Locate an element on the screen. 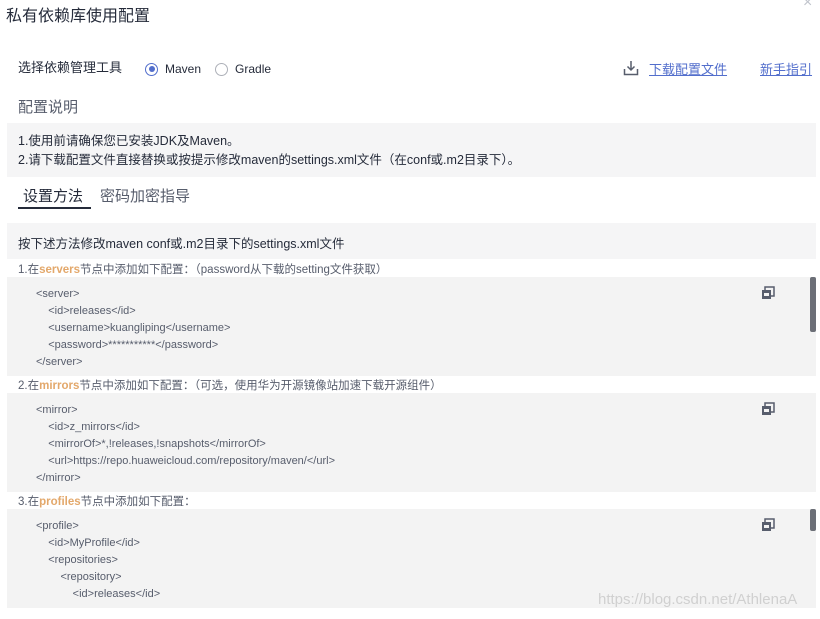  download-config-link: 下载配置文件 is located at coordinates (688, 68).